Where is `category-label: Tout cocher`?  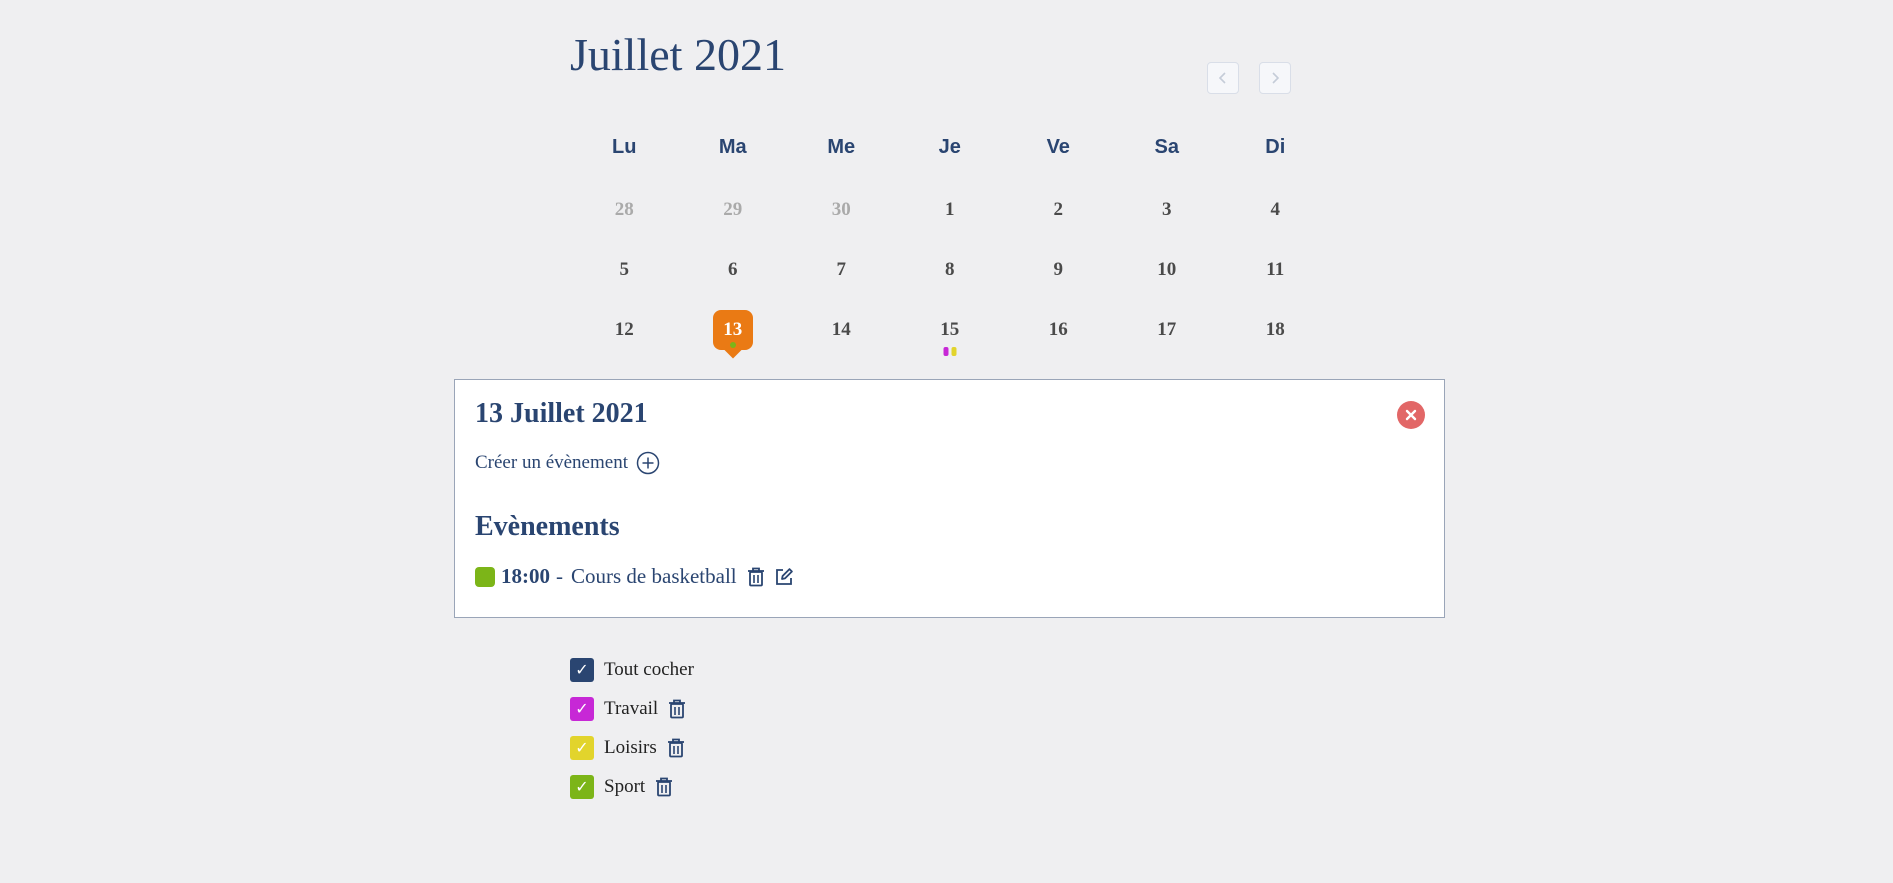 category-label: Tout cocher is located at coordinates (649, 669).